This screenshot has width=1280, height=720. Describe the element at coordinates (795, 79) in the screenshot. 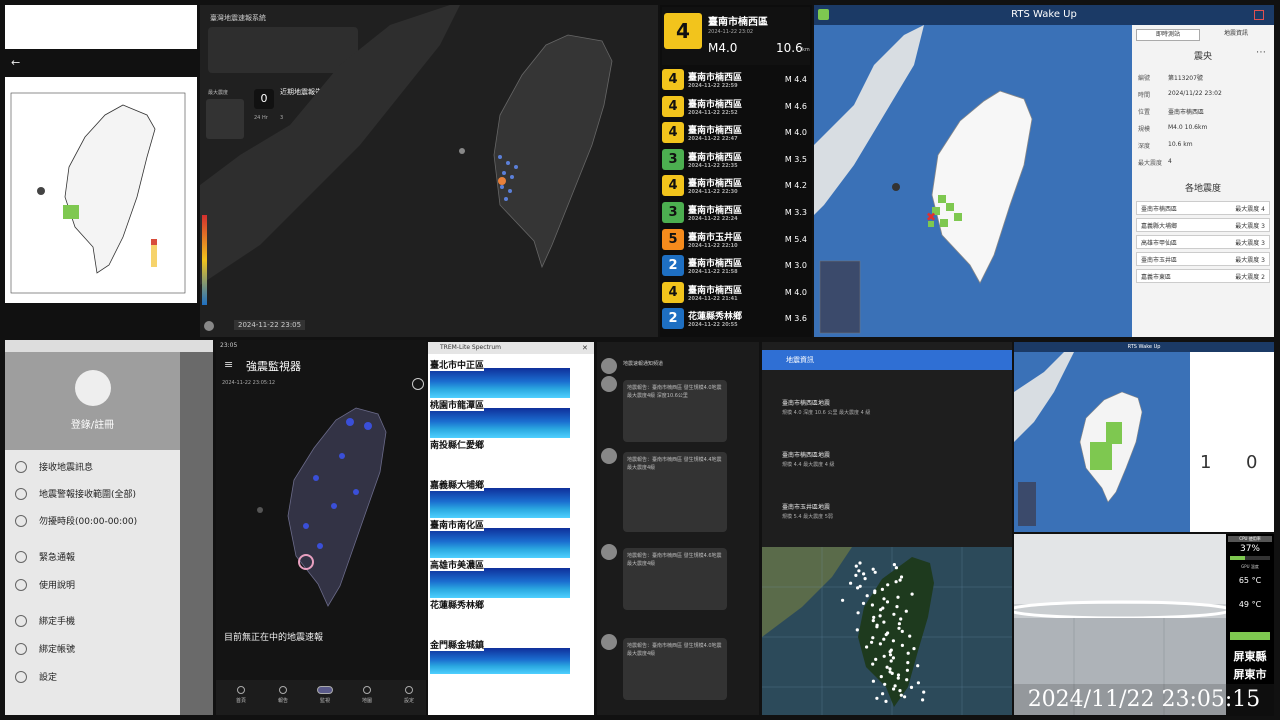

I see `eq-magnitude: M 4.4` at that location.